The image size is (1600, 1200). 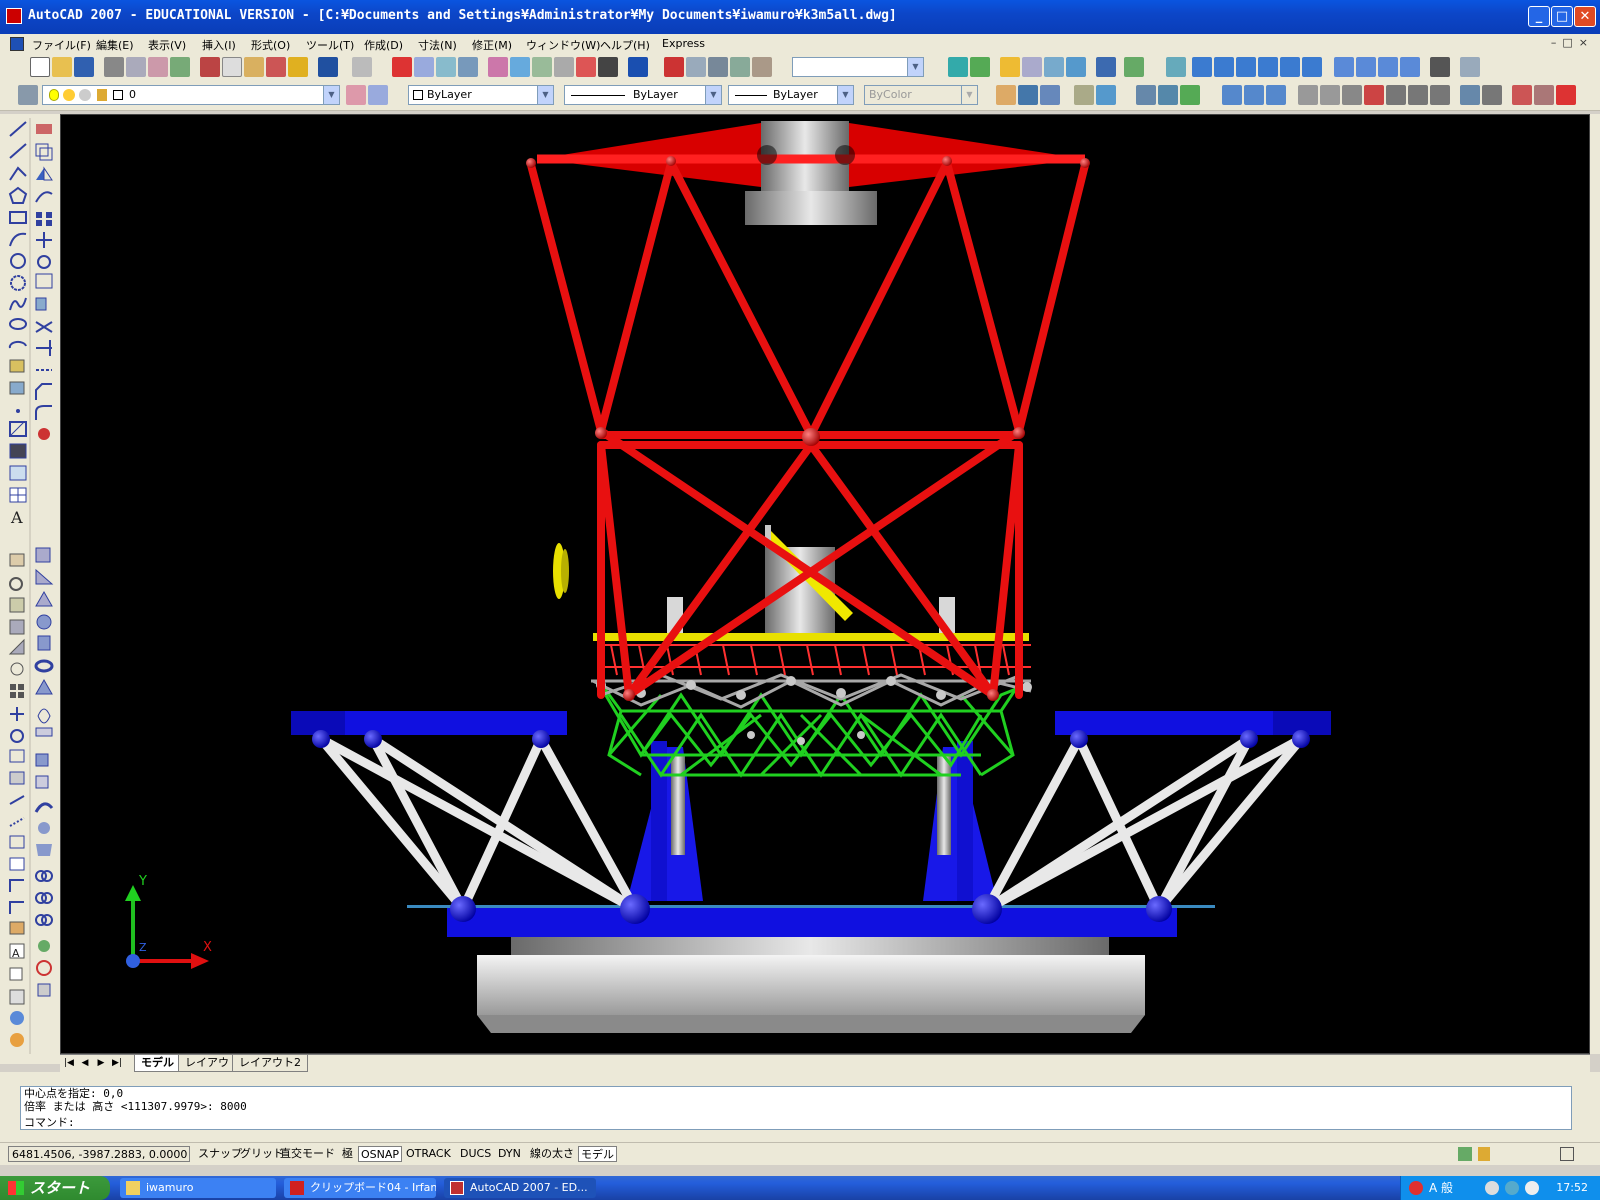 I want to click on sun-icon, so click(x=1054, y=67).